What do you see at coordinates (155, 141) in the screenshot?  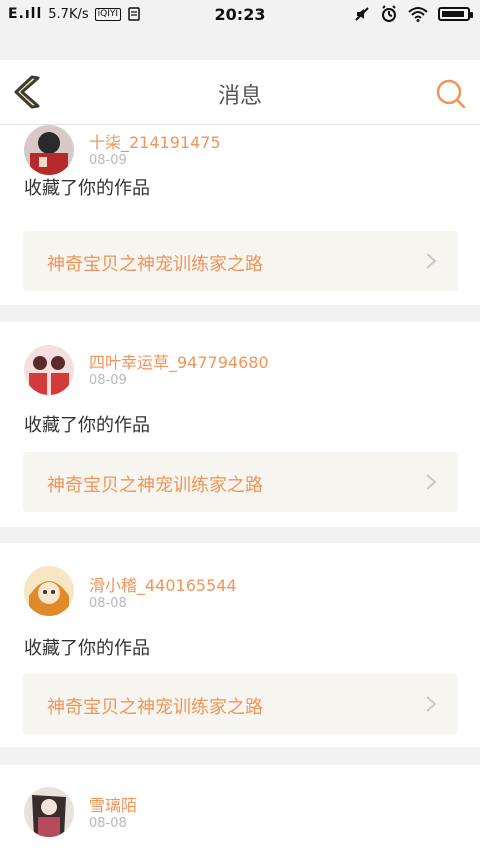 I see `username-link: 十柒_214191475` at bounding box center [155, 141].